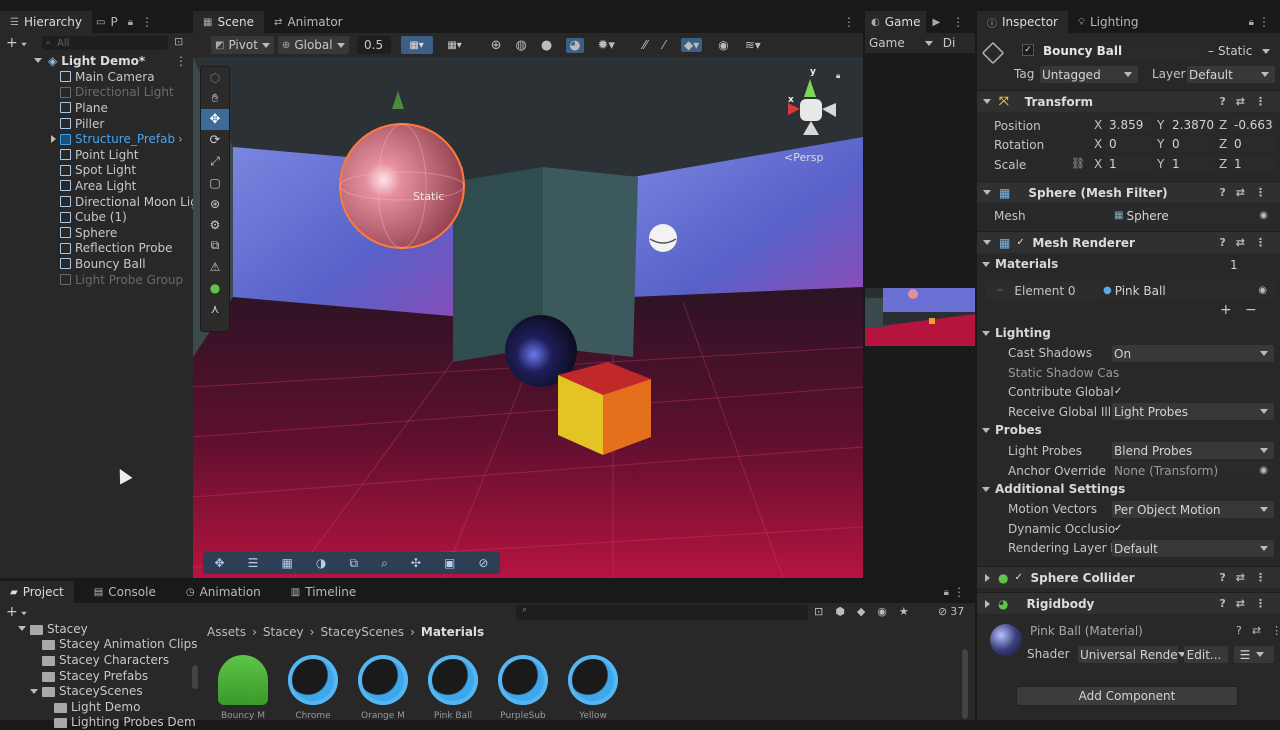  What do you see at coordinates (575, 45) in the screenshot?
I see `lit-icon: ◕` at bounding box center [575, 45].